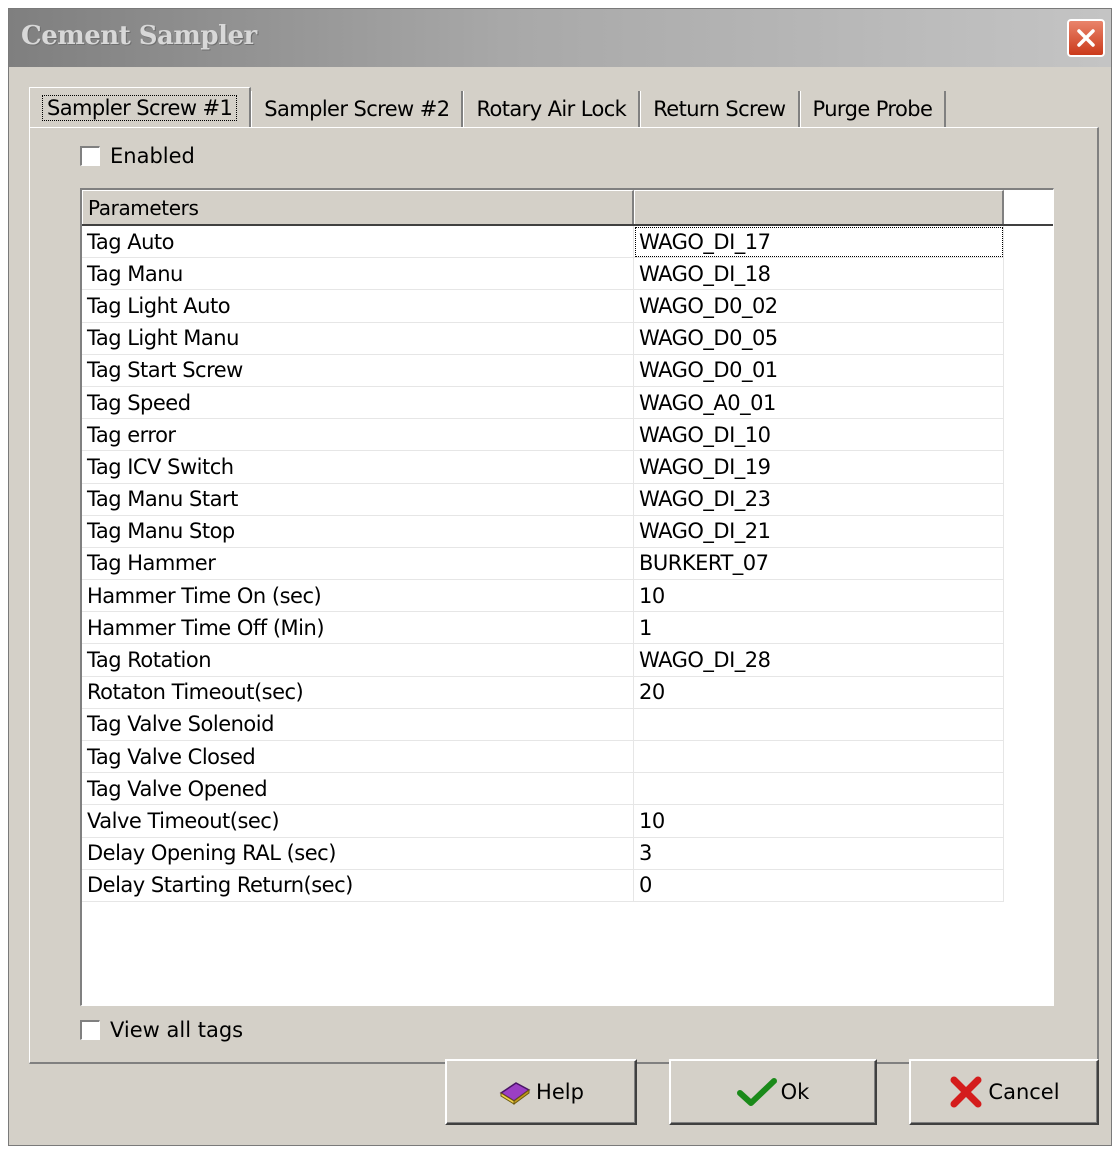 The image size is (1116, 1150). I want to click on parameter-value-cell: WAGO_DI_17, so click(819, 242).